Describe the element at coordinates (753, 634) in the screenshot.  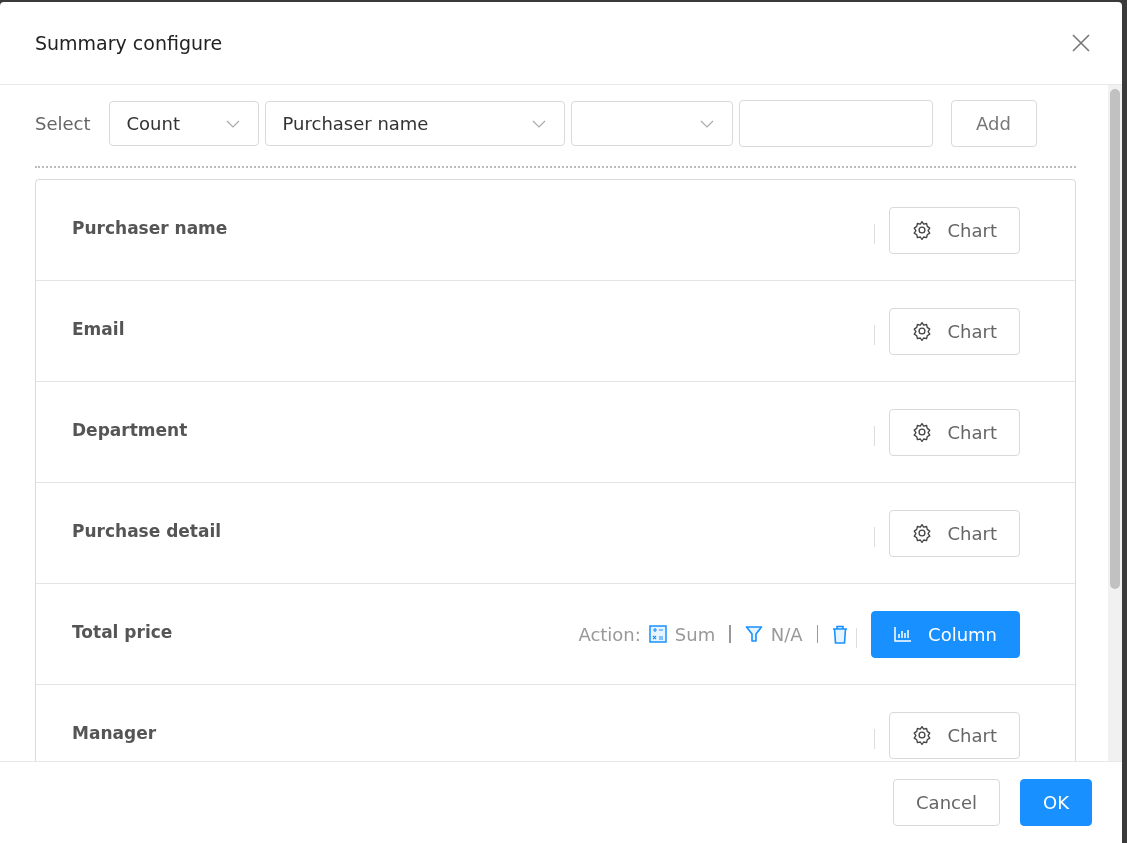
I see `filter-icon` at that location.